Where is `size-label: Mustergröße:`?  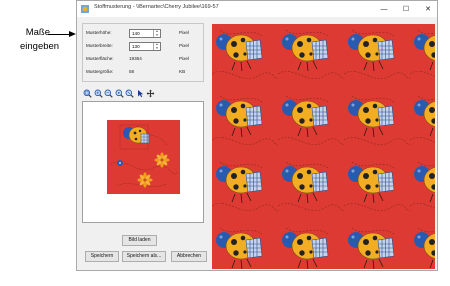
size-label: Mustergröße: is located at coordinates (100, 71).